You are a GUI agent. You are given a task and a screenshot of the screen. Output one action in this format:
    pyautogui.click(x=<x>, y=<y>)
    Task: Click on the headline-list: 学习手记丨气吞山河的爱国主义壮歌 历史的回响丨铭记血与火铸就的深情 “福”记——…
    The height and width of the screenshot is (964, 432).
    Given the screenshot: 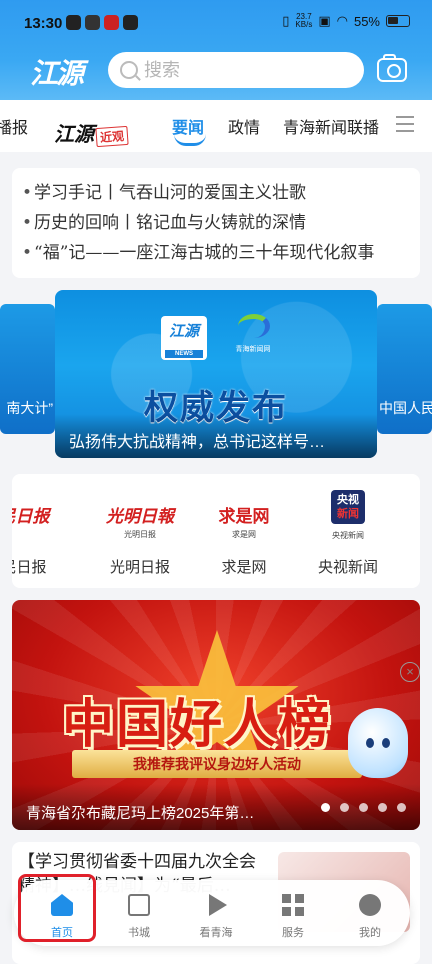 What is the action you would take?
    pyautogui.click(x=216, y=223)
    